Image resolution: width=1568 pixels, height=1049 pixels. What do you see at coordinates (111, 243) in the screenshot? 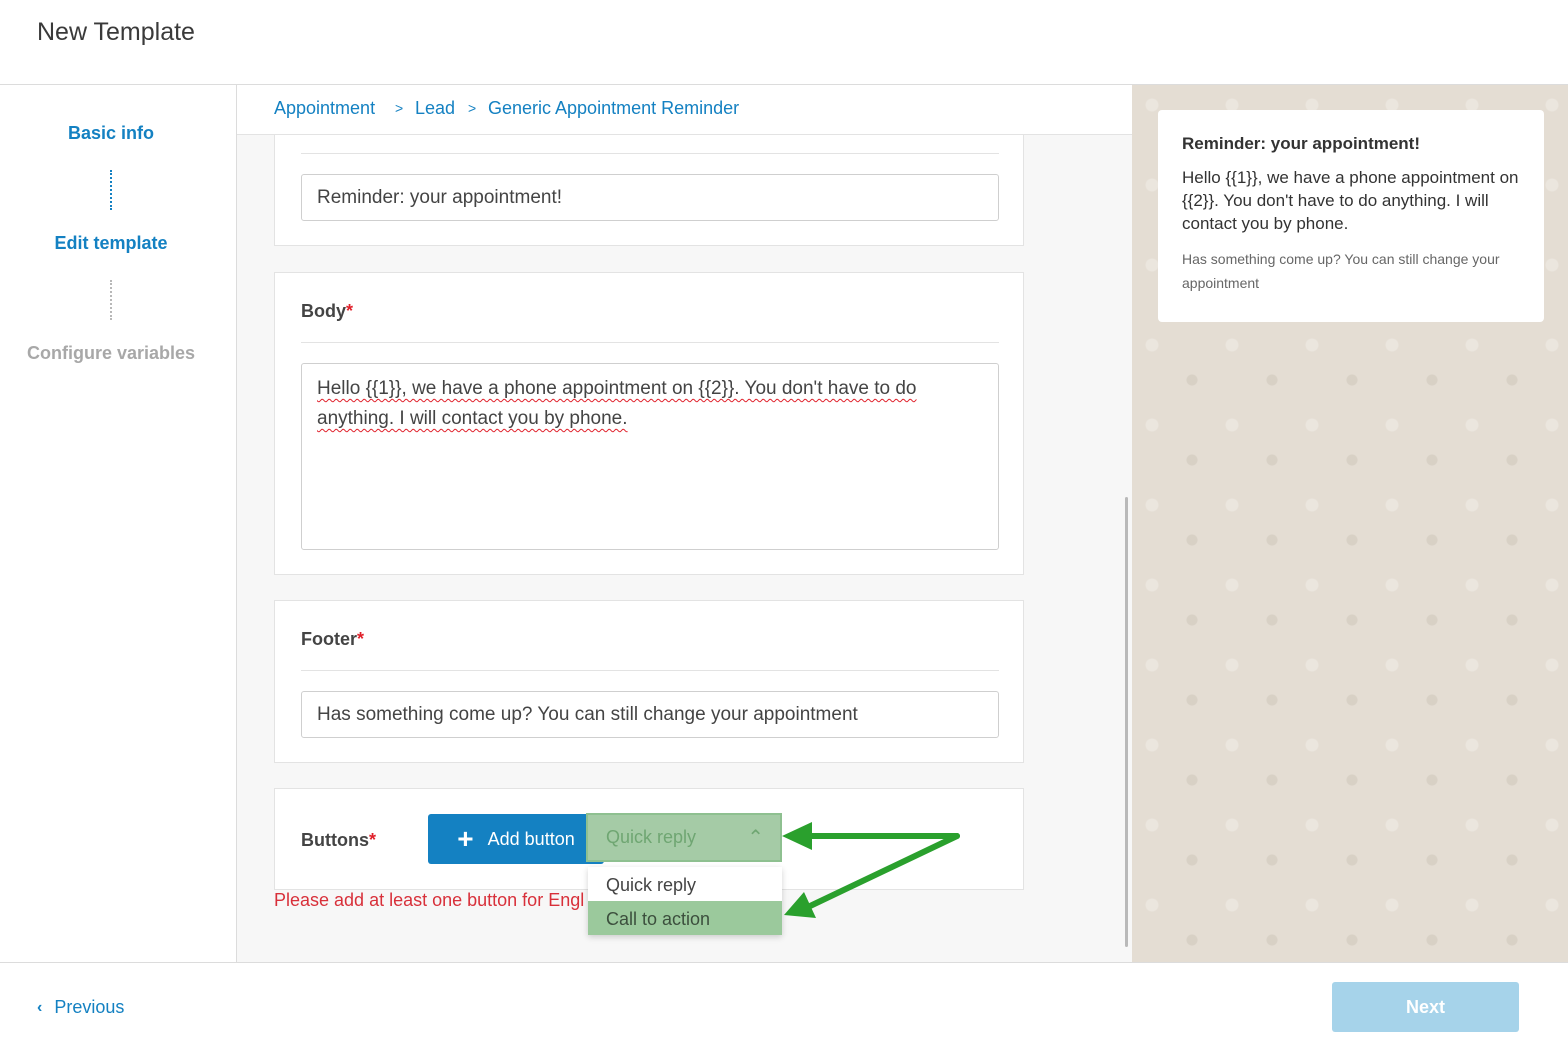
I see `step-edit-template: Edit template` at bounding box center [111, 243].